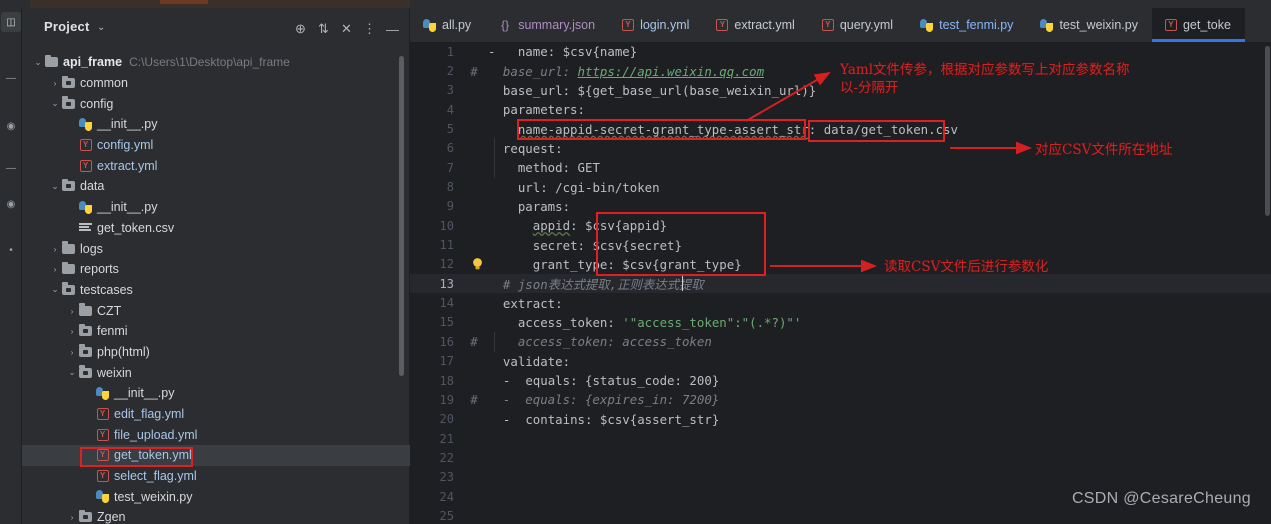  What do you see at coordinates (11, 22) in the screenshot?
I see `project-rail-icon: ◫` at bounding box center [11, 22].